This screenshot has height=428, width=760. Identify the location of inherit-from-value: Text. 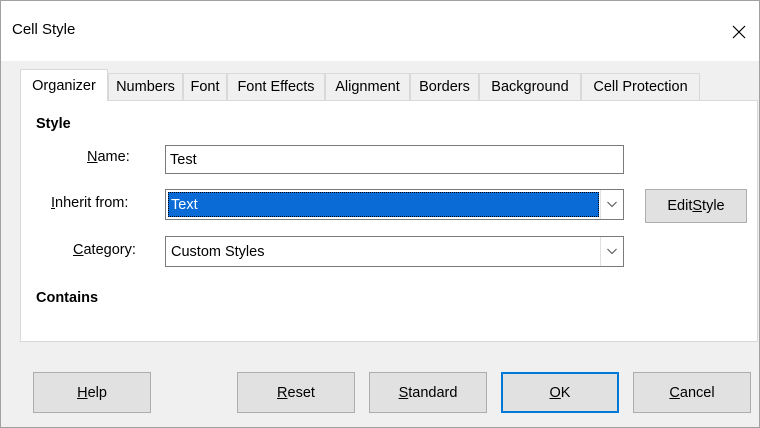
(383, 204).